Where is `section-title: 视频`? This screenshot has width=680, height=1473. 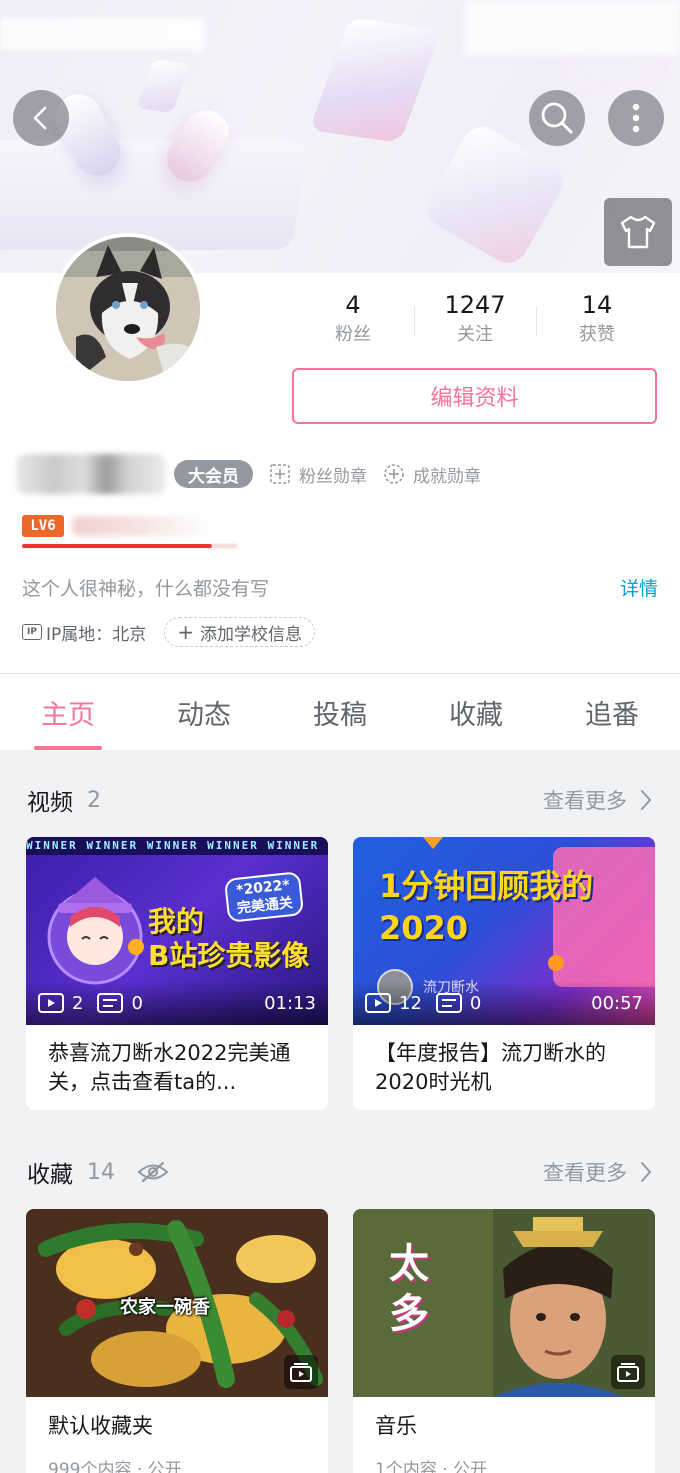 section-title: 视频 is located at coordinates (50, 803).